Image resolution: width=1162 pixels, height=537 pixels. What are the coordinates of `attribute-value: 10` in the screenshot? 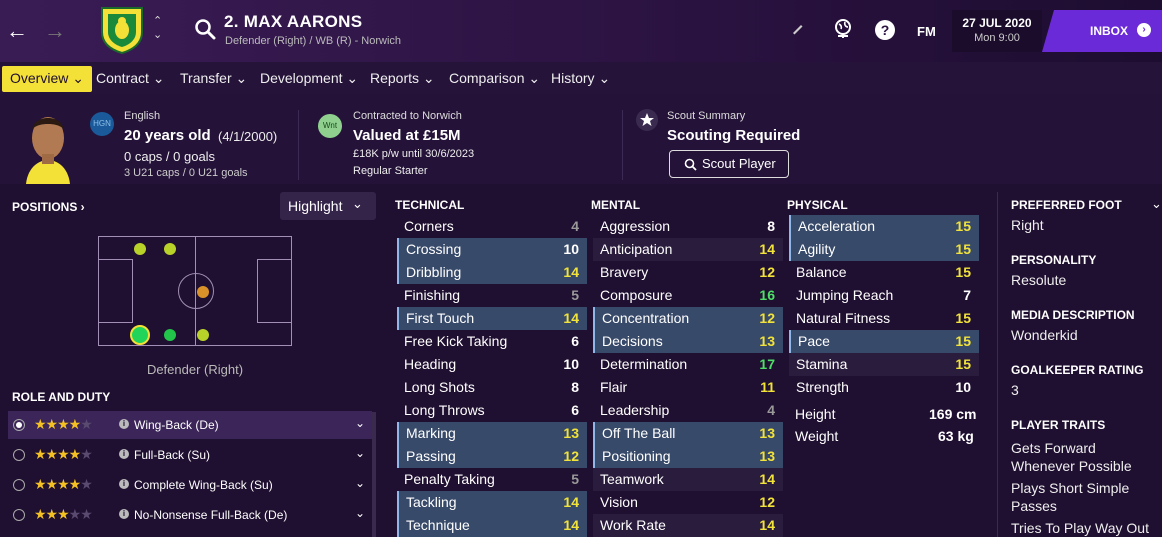 It's located at (571, 364).